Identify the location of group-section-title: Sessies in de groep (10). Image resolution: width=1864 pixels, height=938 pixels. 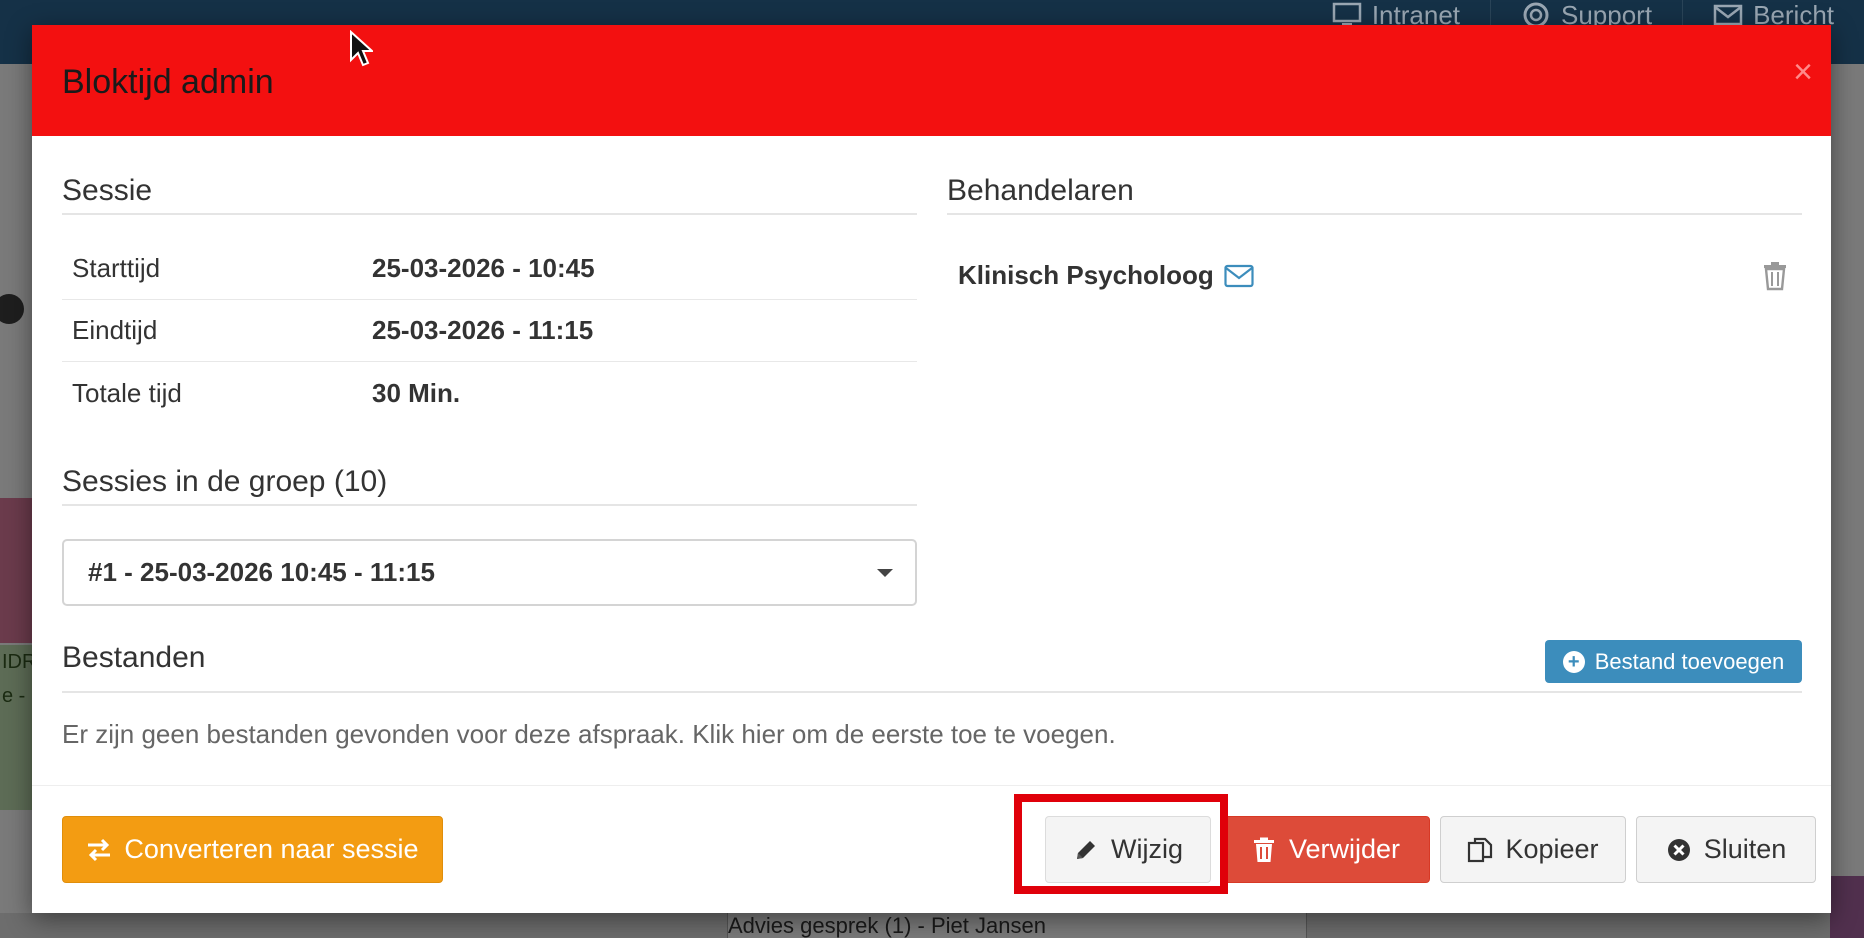
(225, 481).